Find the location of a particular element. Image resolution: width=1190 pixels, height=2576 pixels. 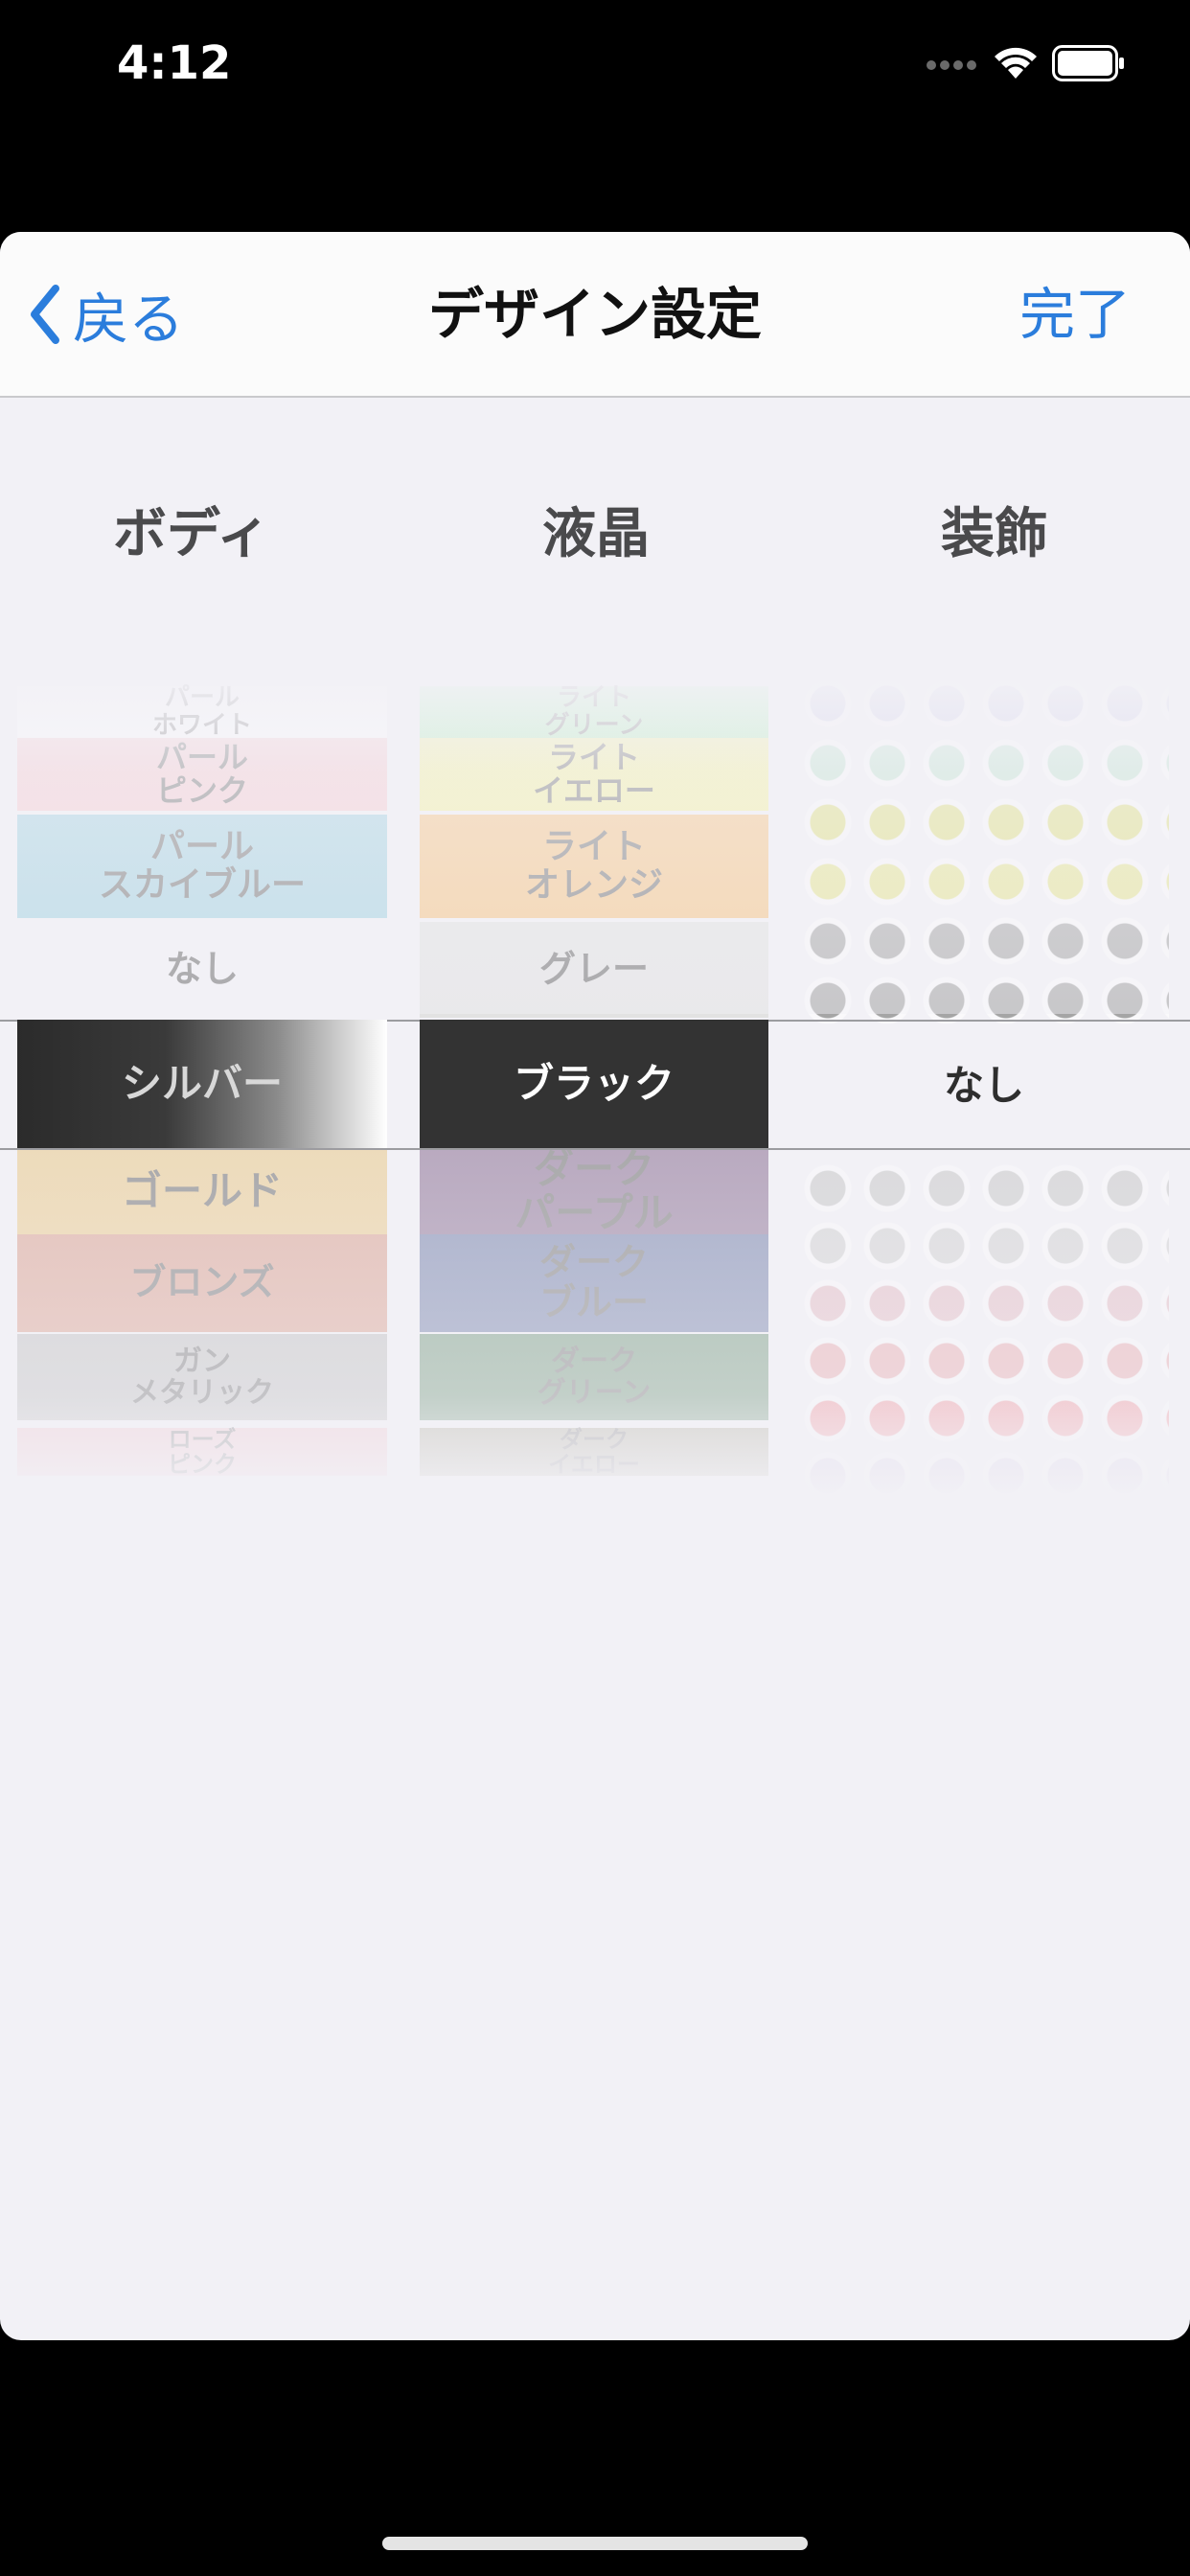

navigation-bar: 戻る デザイン設定 完了 is located at coordinates (595, 315).